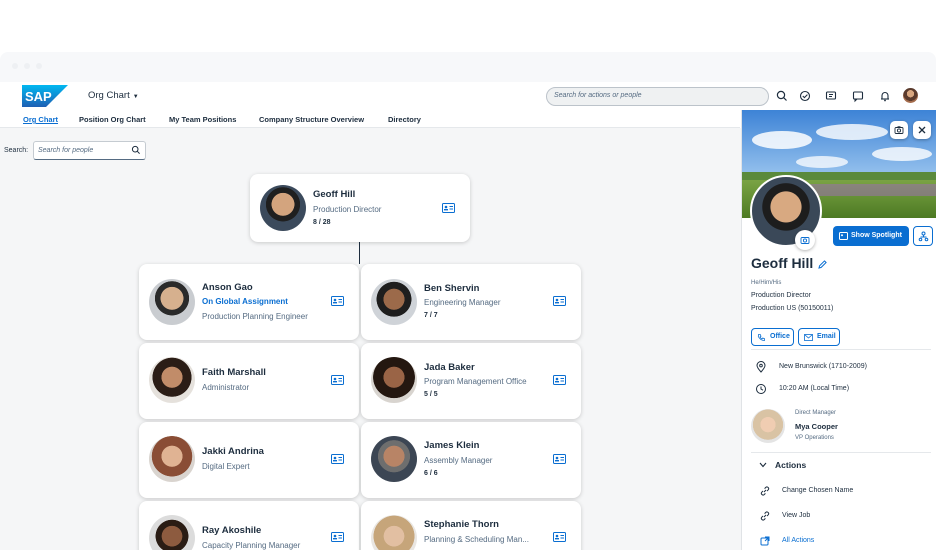  I want to click on person-name: Jakki Andrina, so click(233, 451).